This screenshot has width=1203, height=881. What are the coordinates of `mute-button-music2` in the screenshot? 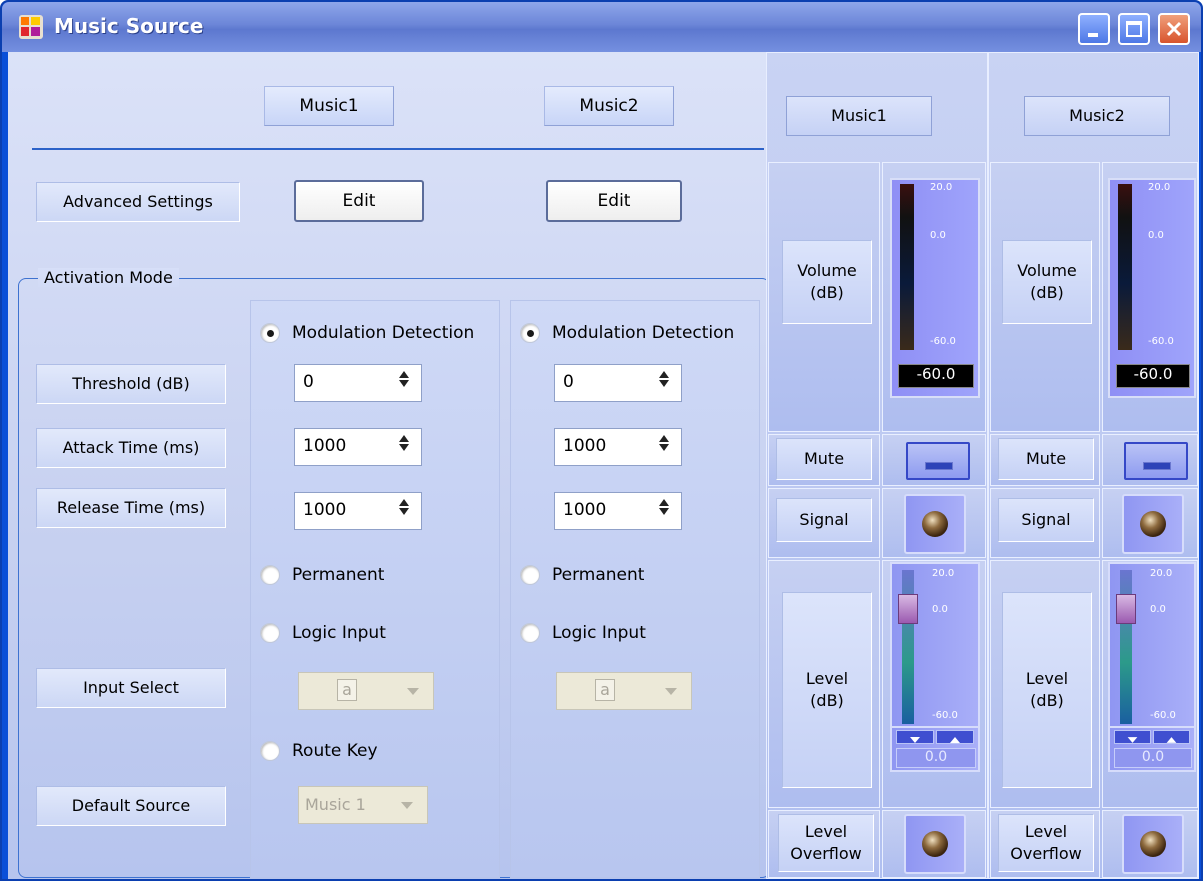 It's located at (1156, 461).